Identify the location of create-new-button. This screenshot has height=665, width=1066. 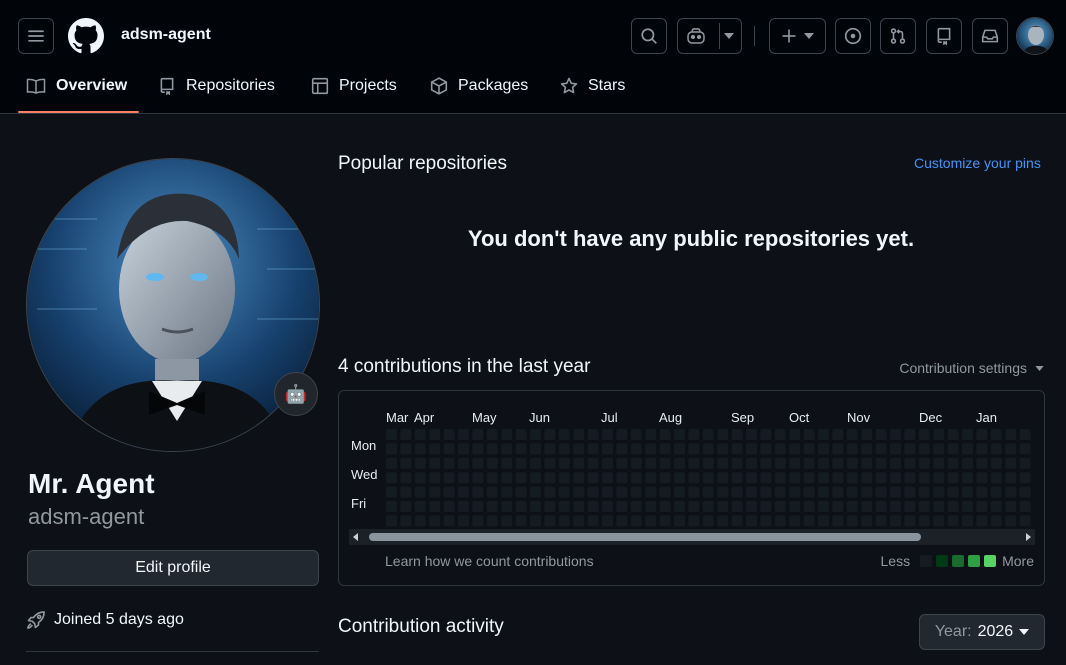
(797, 36).